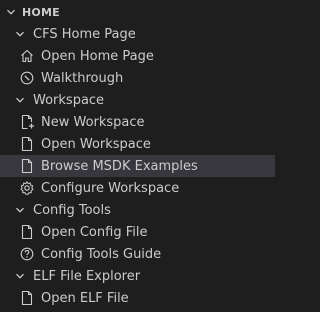 This screenshot has height=312, width=320. I want to click on tree-item-label: Browse MSDK Examples, so click(119, 166).